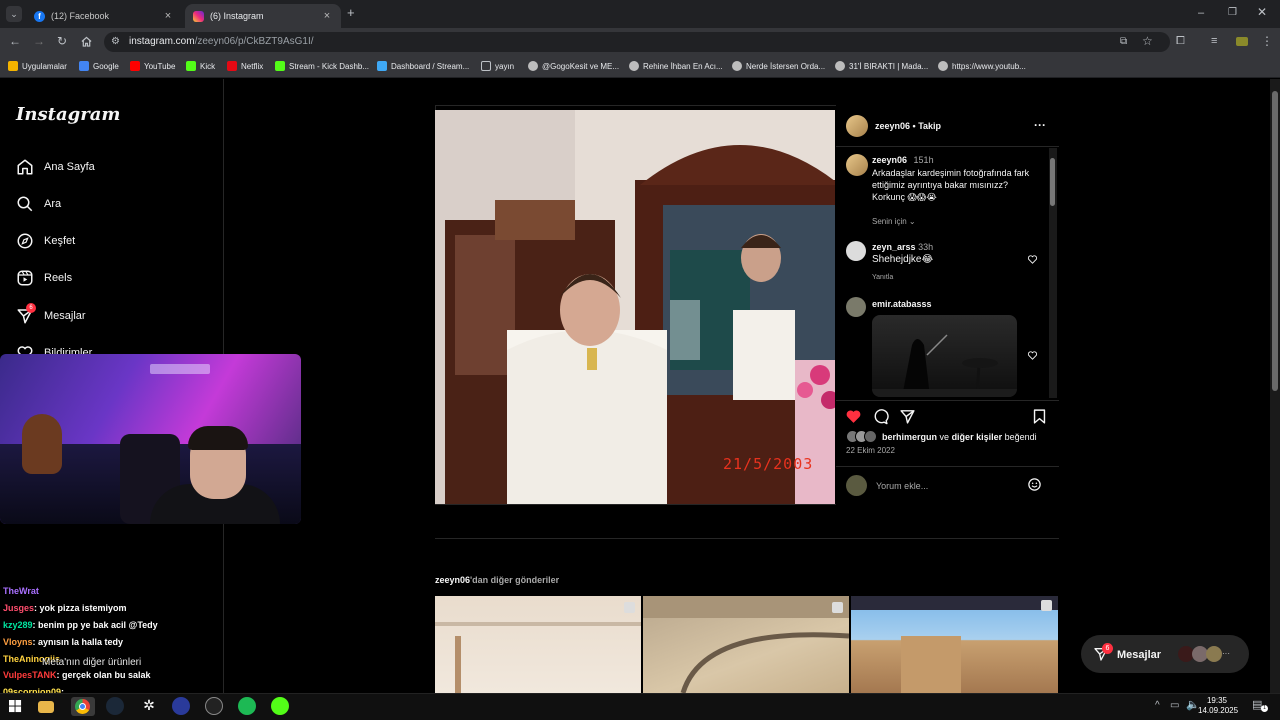 The image size is (1280, 720). I want to click on bookmark-item: Kick, so click(200, 66).